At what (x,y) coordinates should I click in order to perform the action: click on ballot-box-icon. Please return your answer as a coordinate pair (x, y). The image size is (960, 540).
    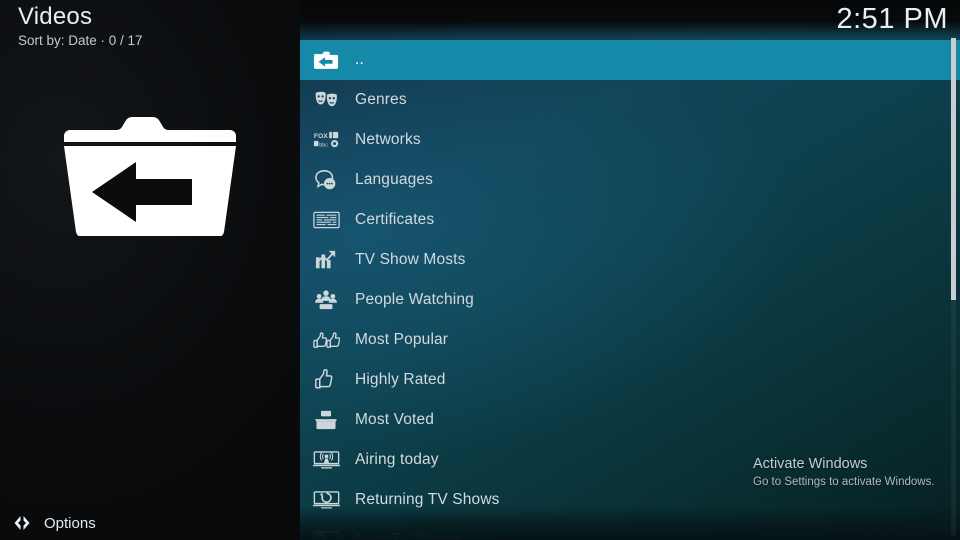
    Looking at the image, I should click on (326, 420).